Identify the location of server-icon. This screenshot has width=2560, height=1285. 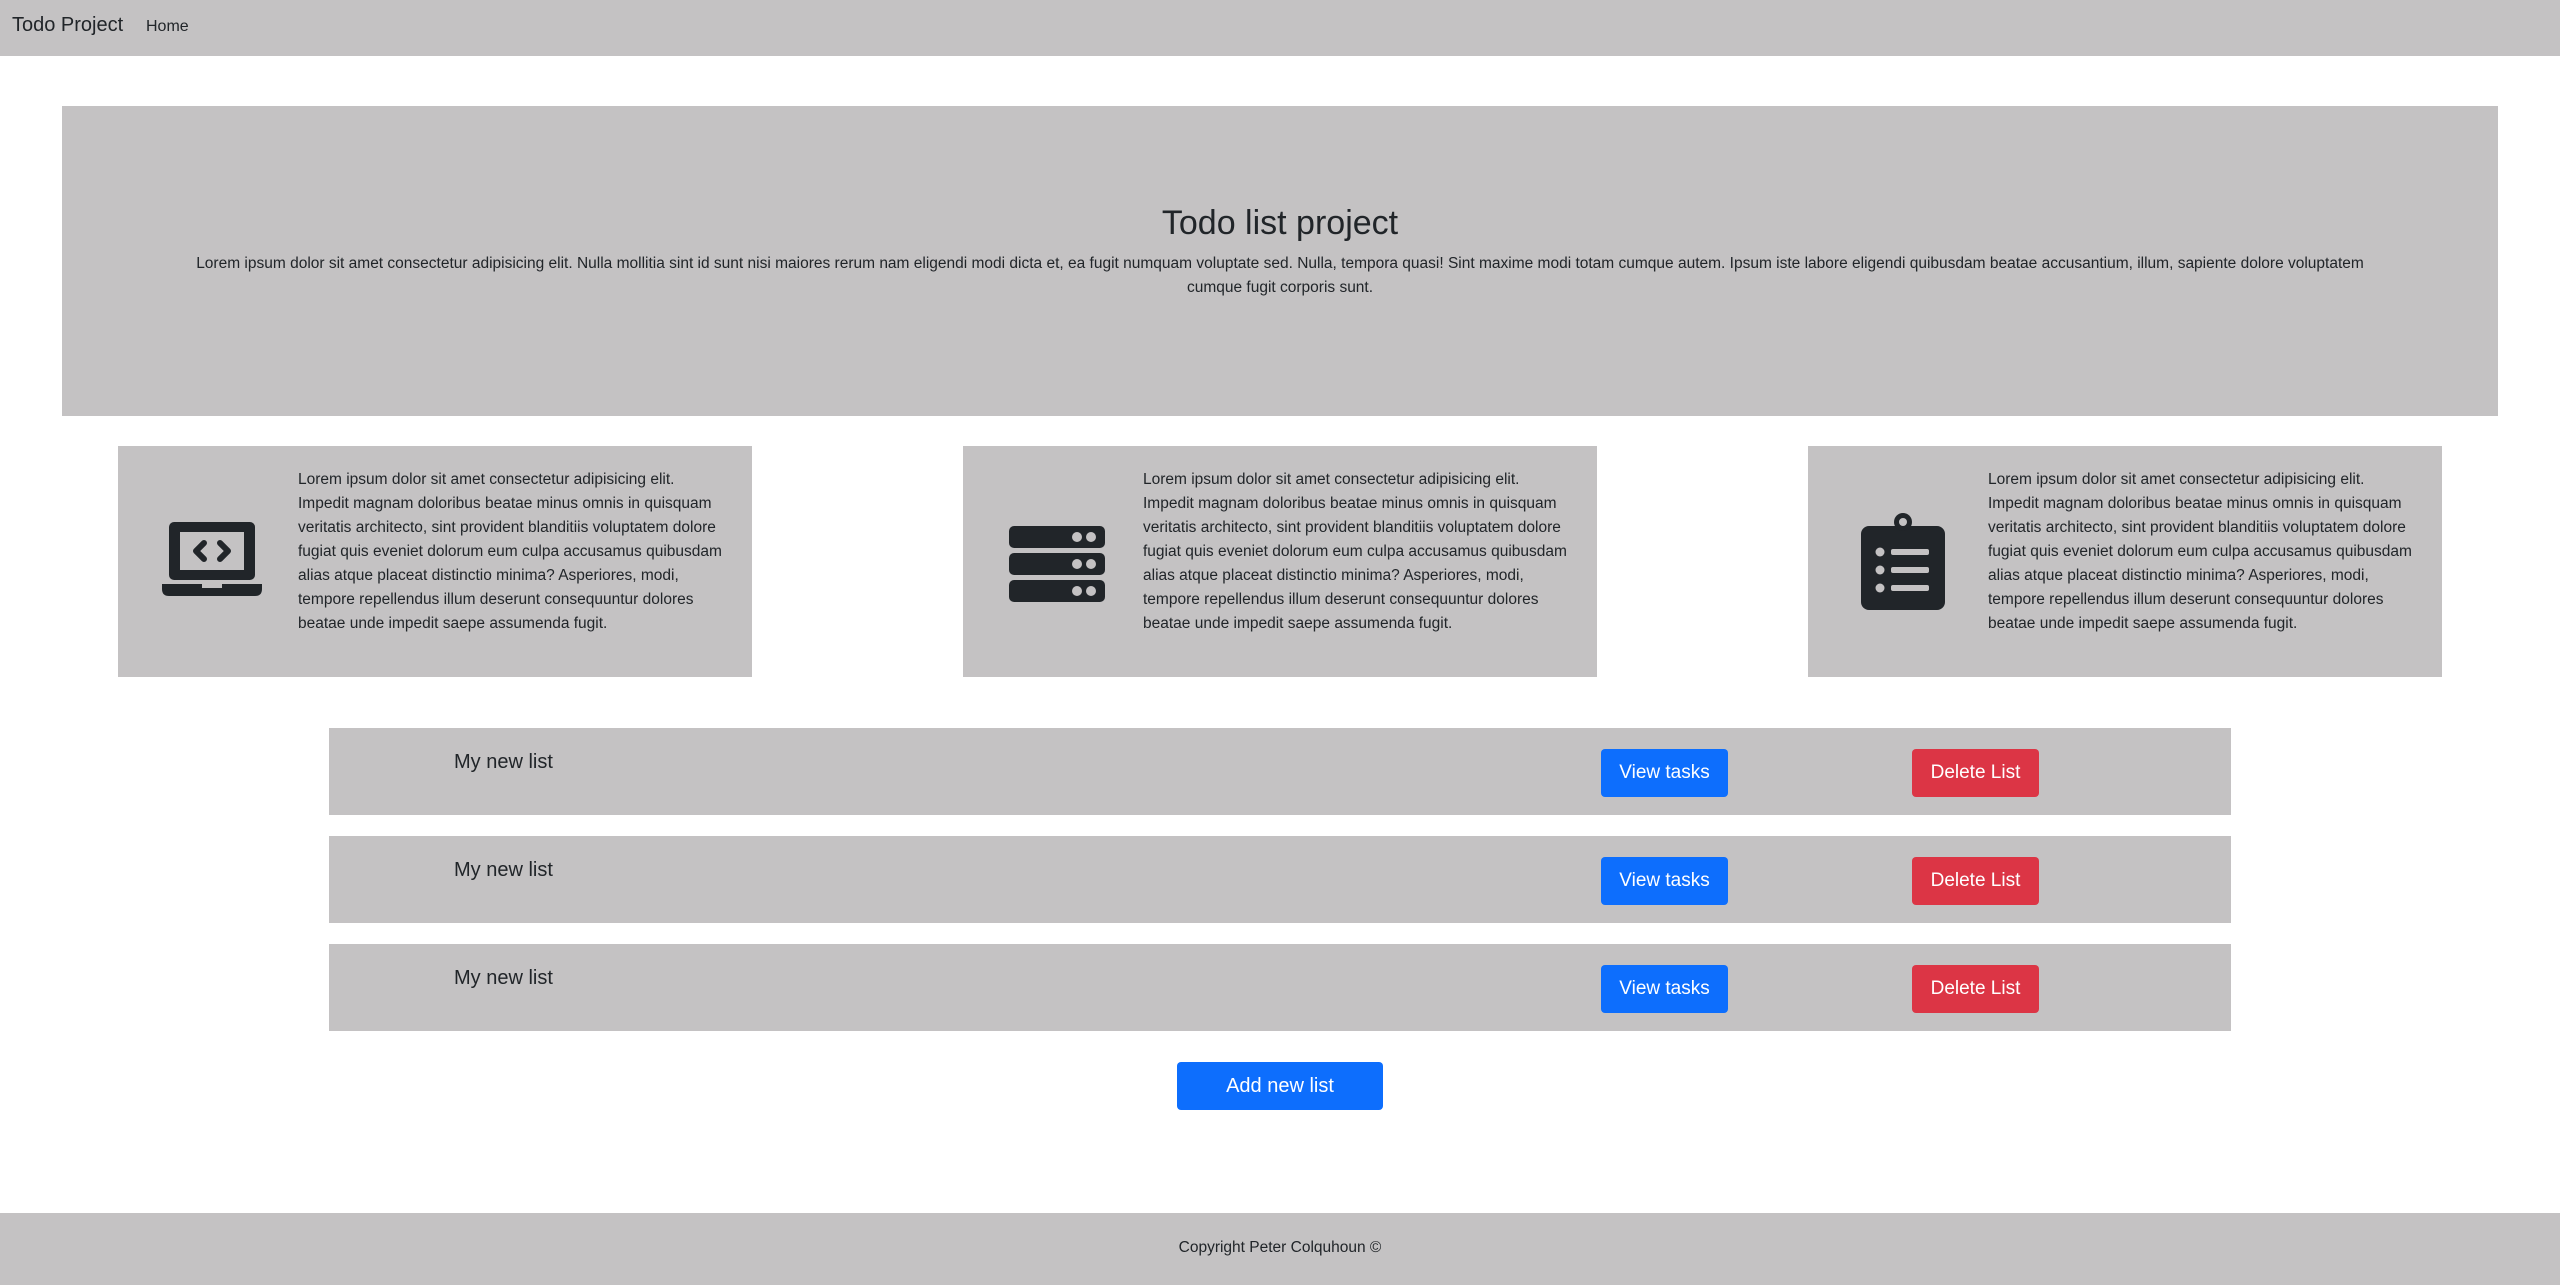
(1057, 560).